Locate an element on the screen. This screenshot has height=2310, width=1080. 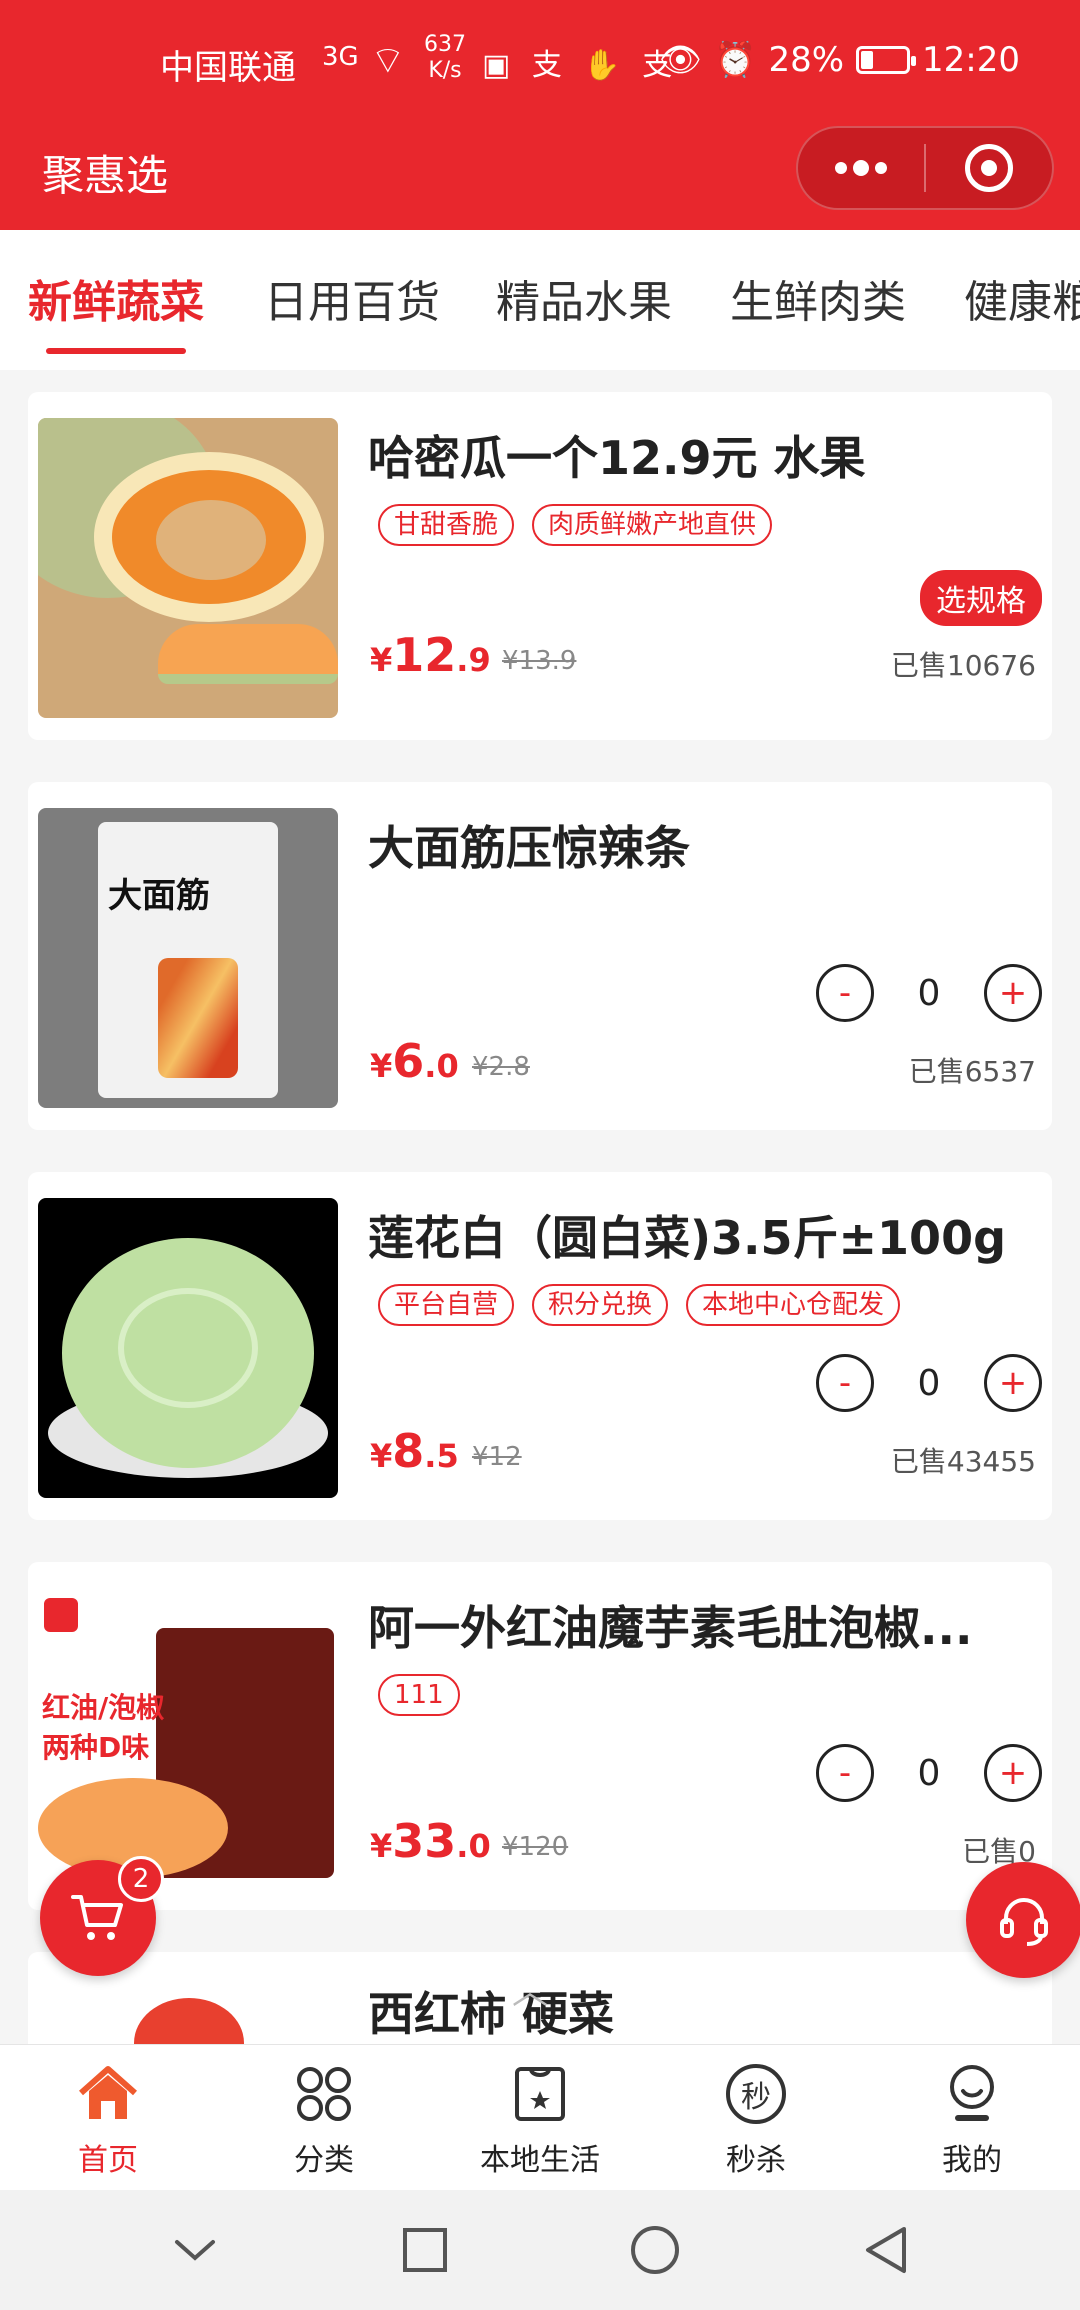
sold-count: 已售6537 is located at coordinates (972, 1071).